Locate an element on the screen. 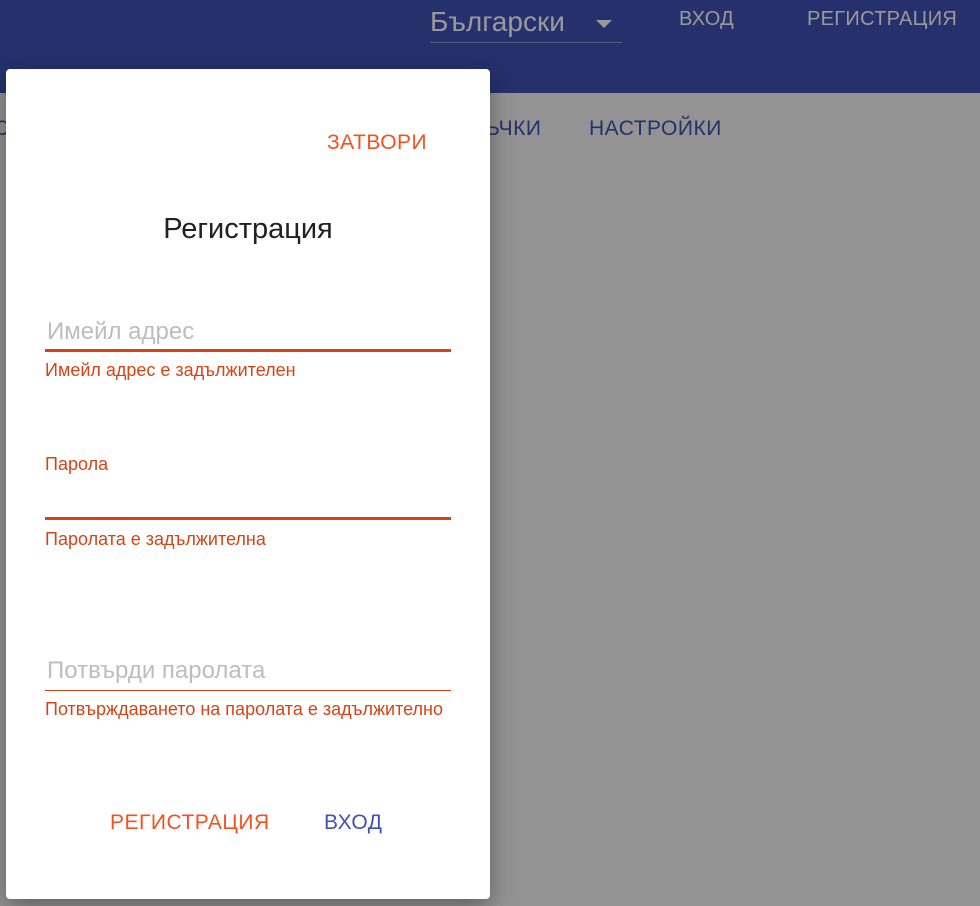 This screenshot has height=906, width=980. password-label: Парола is located at coordinates (77, 464).